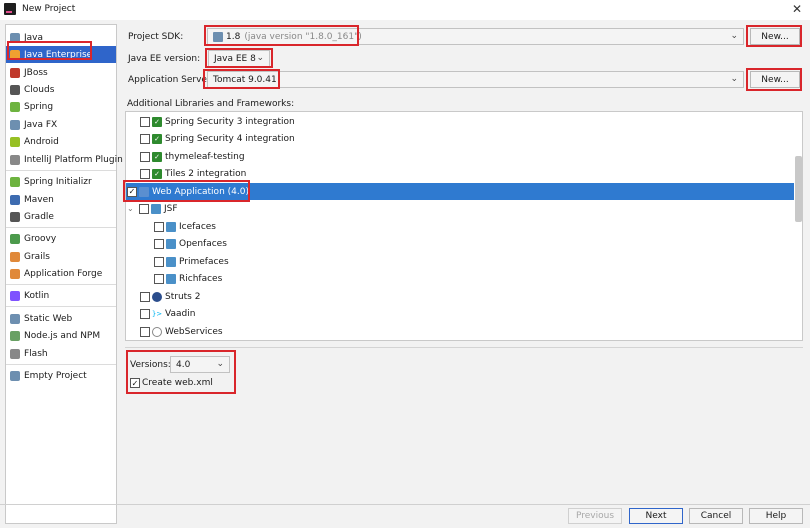  Describe the element at coordinates (206, 173) in the screenshot. I see `framework-label: Tiles 2 integration` at that location.